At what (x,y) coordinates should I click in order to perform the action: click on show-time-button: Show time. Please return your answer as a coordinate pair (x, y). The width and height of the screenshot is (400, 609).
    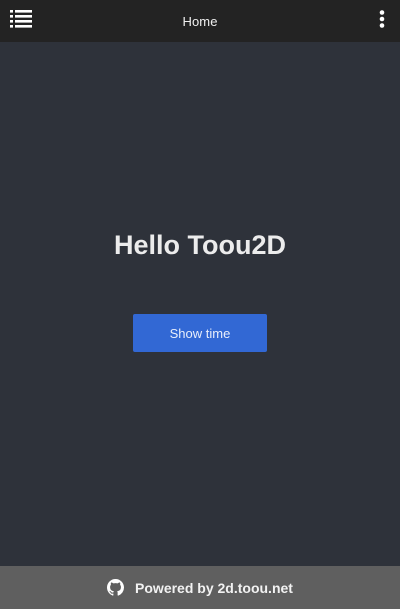
    Looking at the image, I should click on (200, 333).